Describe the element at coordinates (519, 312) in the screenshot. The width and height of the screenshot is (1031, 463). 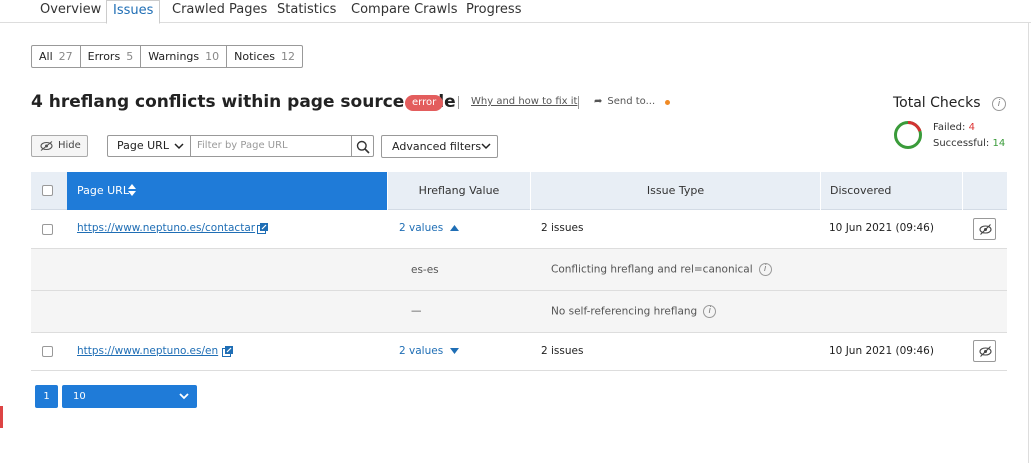
I see `detail-row: — No self-referencing hreflang i` at that location.